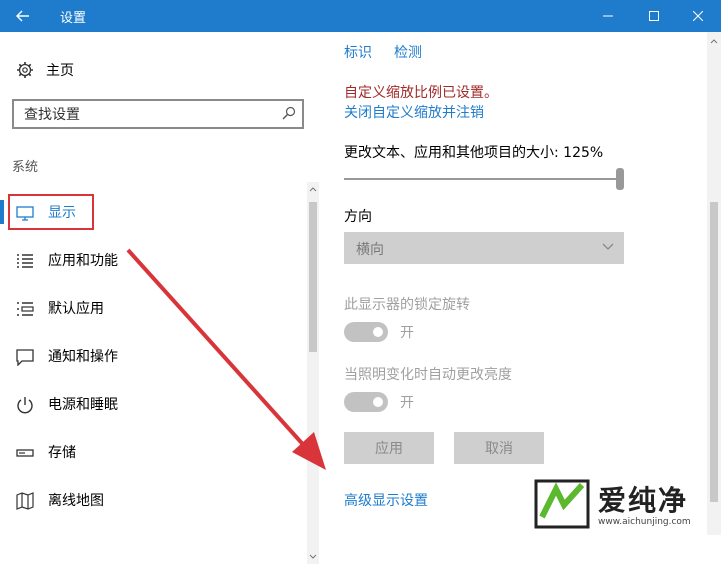 The width and height of the screenshot is (721, 564). Describe the element at coordinates (358, 217) in the screenshot. I see `orientation-label: 方向` at that location.